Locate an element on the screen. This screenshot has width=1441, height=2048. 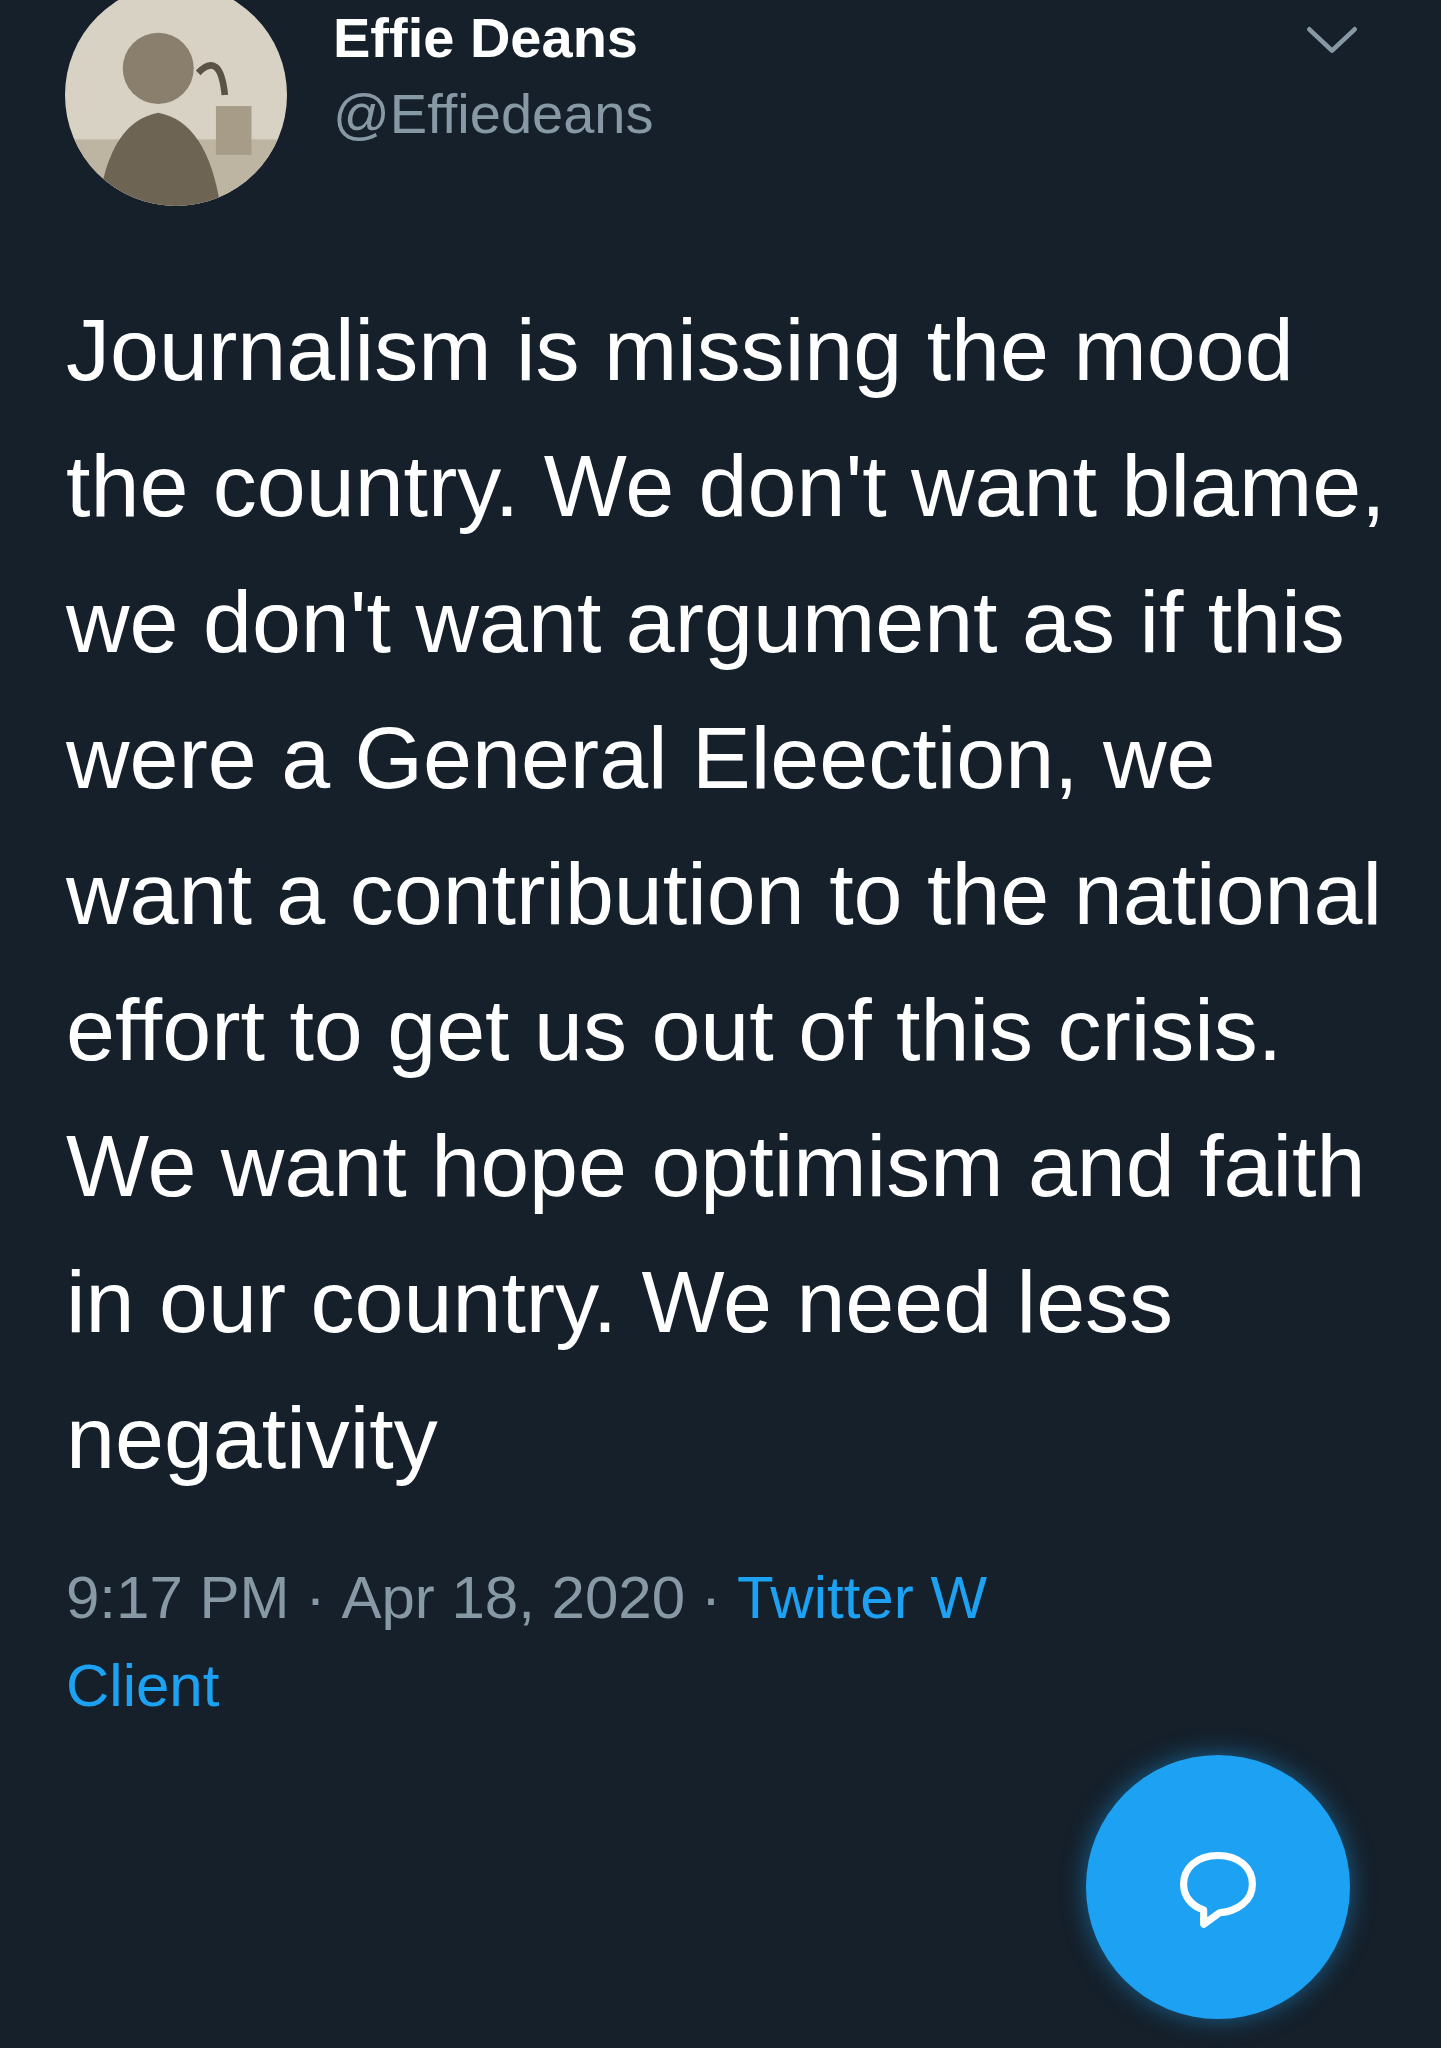
source-link: Client is located at coordinates (143, 1686).